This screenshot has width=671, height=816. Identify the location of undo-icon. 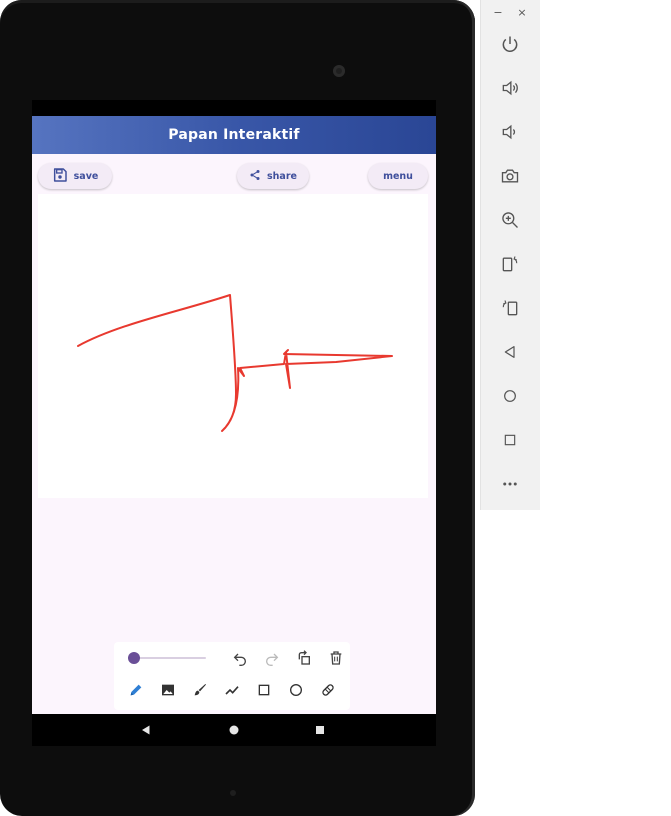
(240, 658).